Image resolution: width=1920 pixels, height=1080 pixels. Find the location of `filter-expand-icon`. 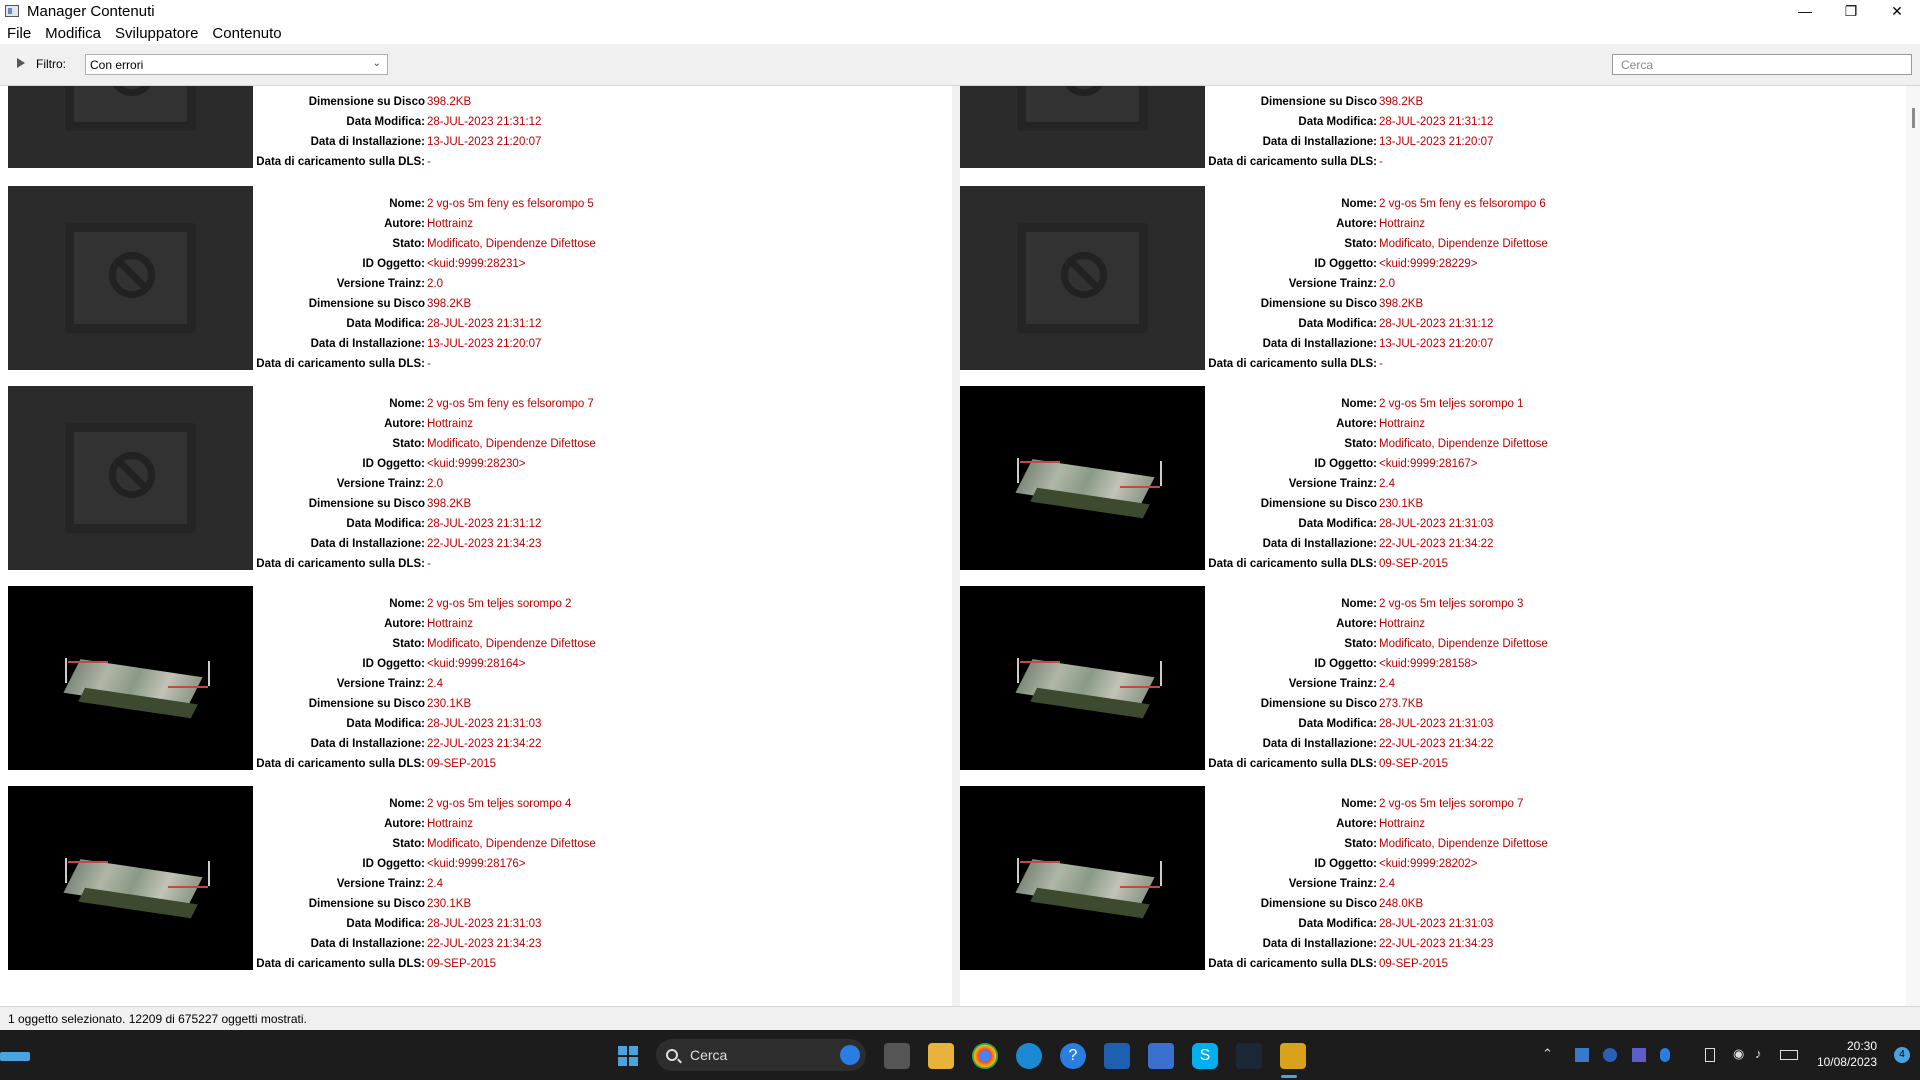

filter-expand-icon is located at coordinates (21, 63).